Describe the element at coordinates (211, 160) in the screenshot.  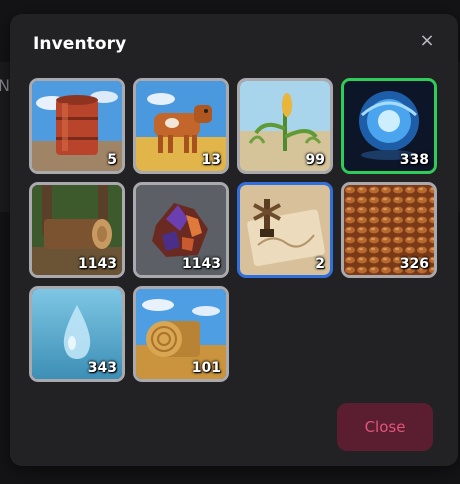
I see `item-count: 13` at that location.